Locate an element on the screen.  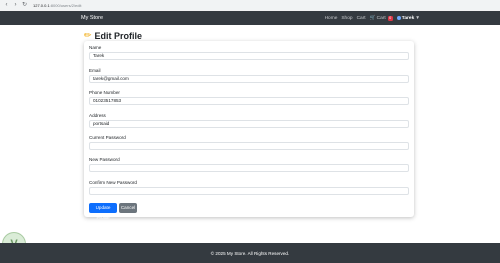
phone-input: 01023517853 is located at coordinates (249, 101).